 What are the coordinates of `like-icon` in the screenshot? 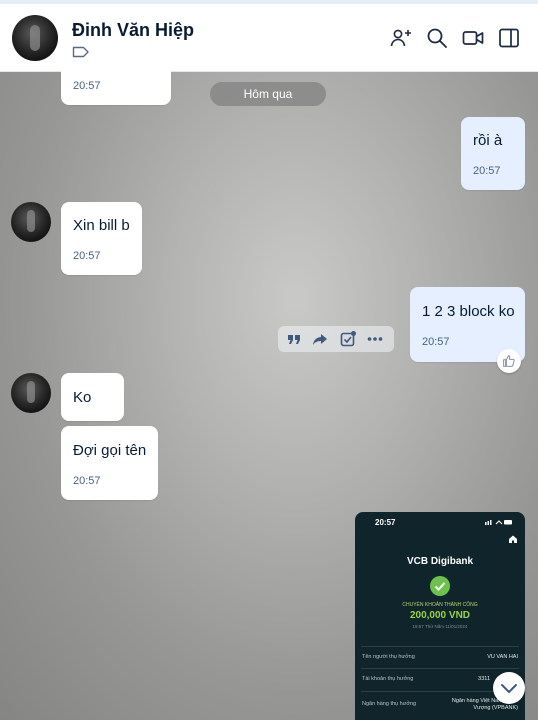 It's located at (509, 361).